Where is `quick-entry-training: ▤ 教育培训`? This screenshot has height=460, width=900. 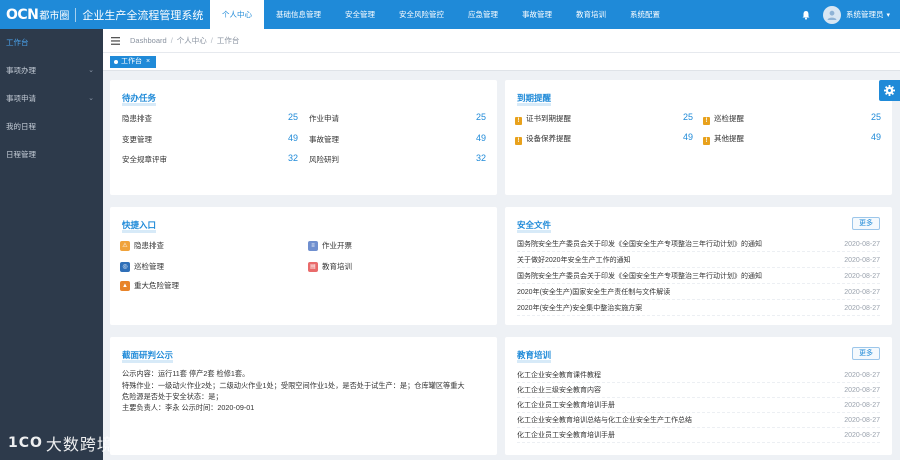 quick-entry-training: ▤ 教育培训 is located at coordinates (330, 266).